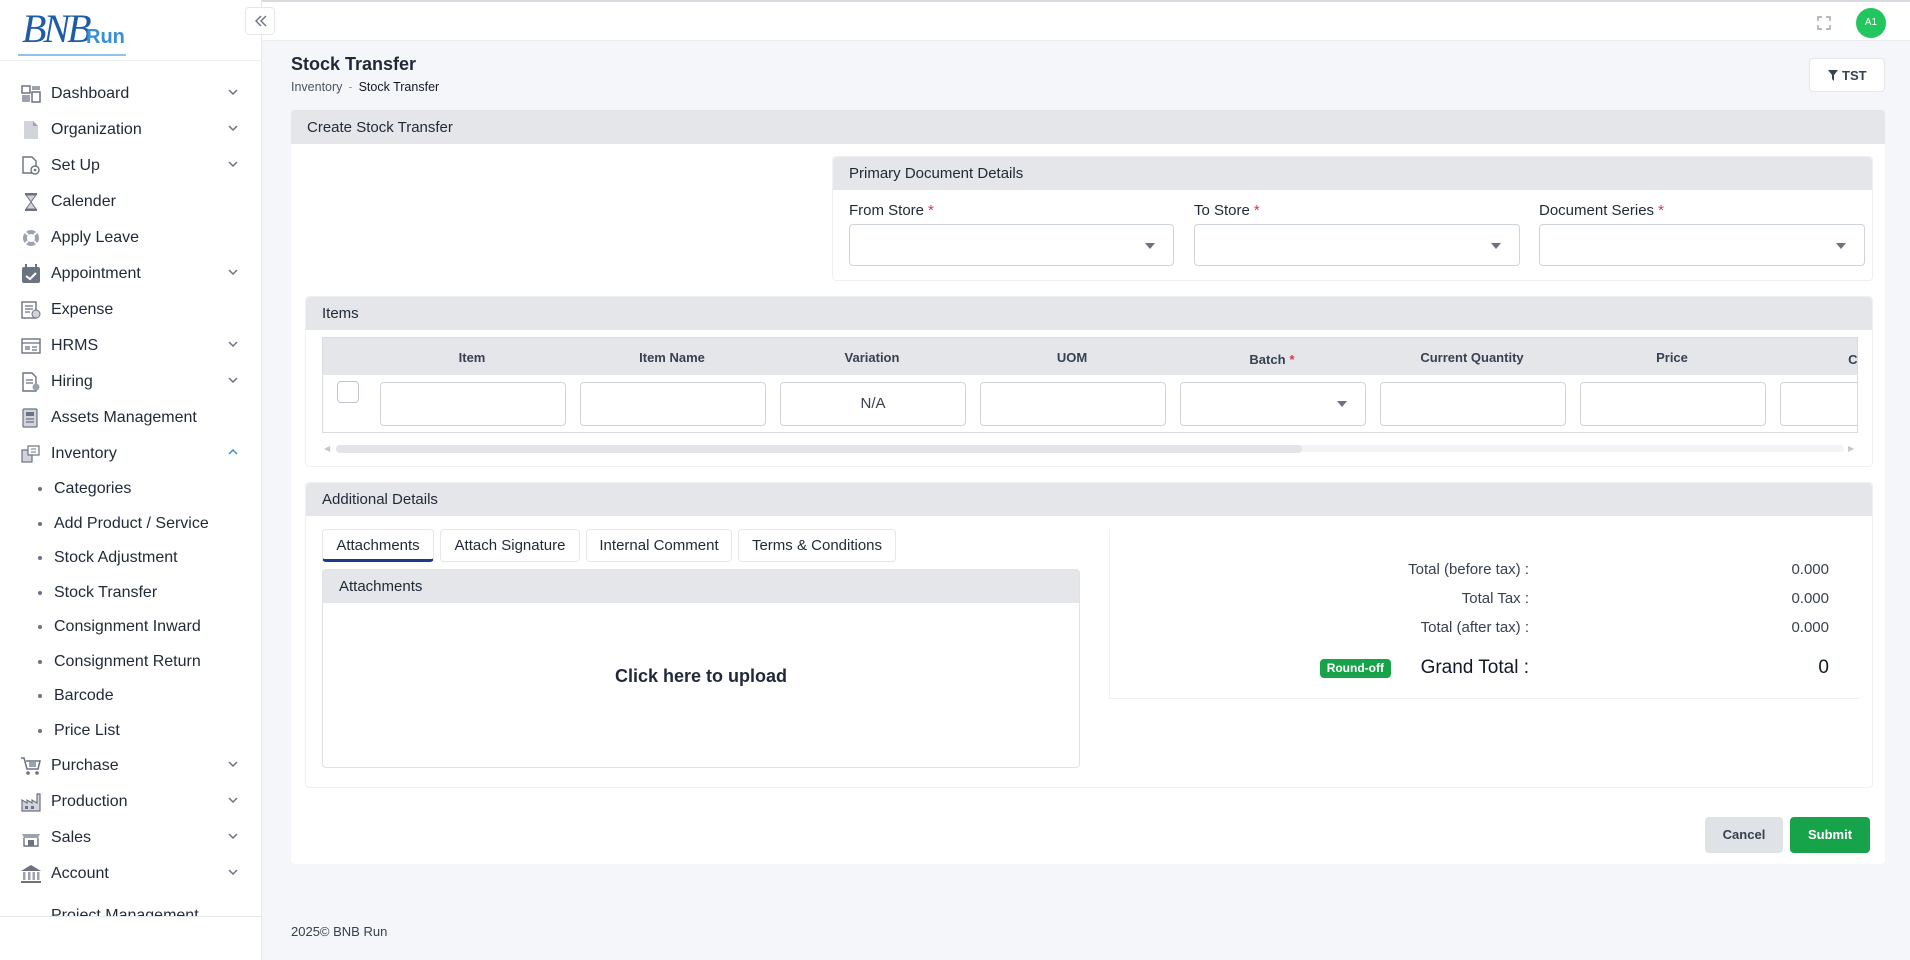 The width and height of the screenshot is (1910, 960). Describe the element at coordinates (130, 696) in the screenshot. I see `sidebar-subitem-barcode: Barcode` at that location.